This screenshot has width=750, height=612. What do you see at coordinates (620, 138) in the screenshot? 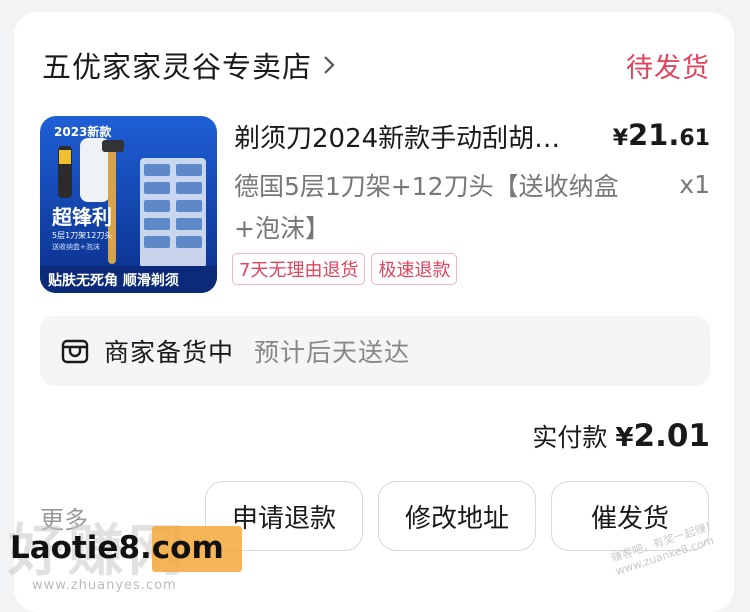
I see `price-currency: ¥` at bounding box center [620, 138].